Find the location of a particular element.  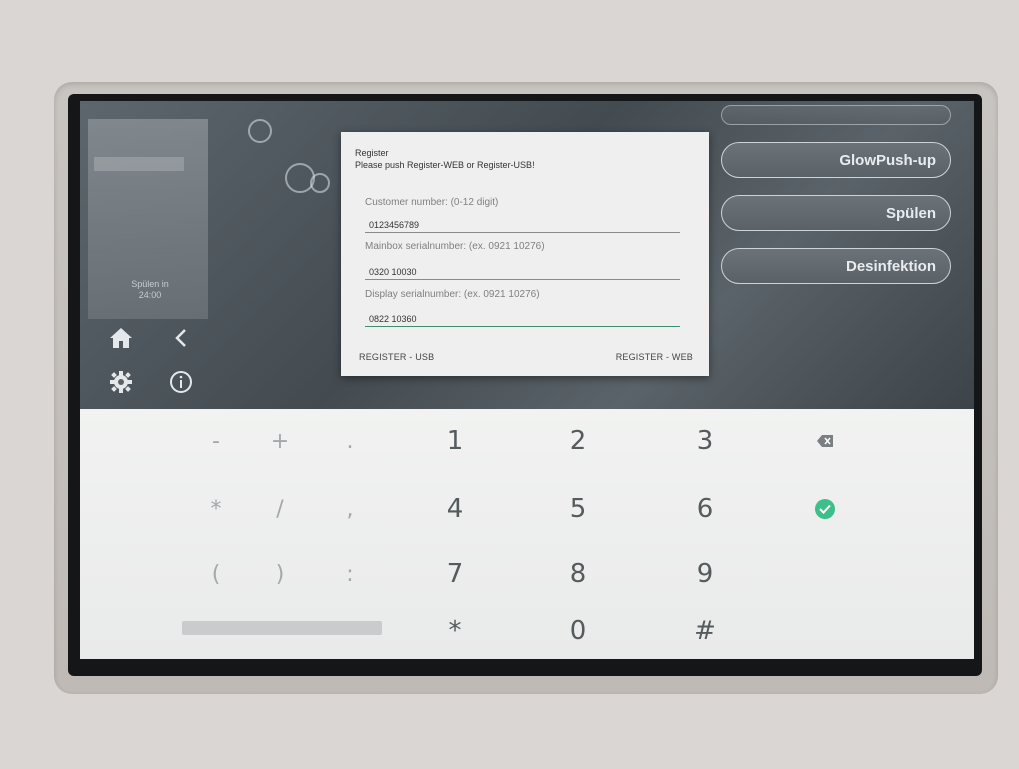

key-hash: # is located at coordinates (705, 631).